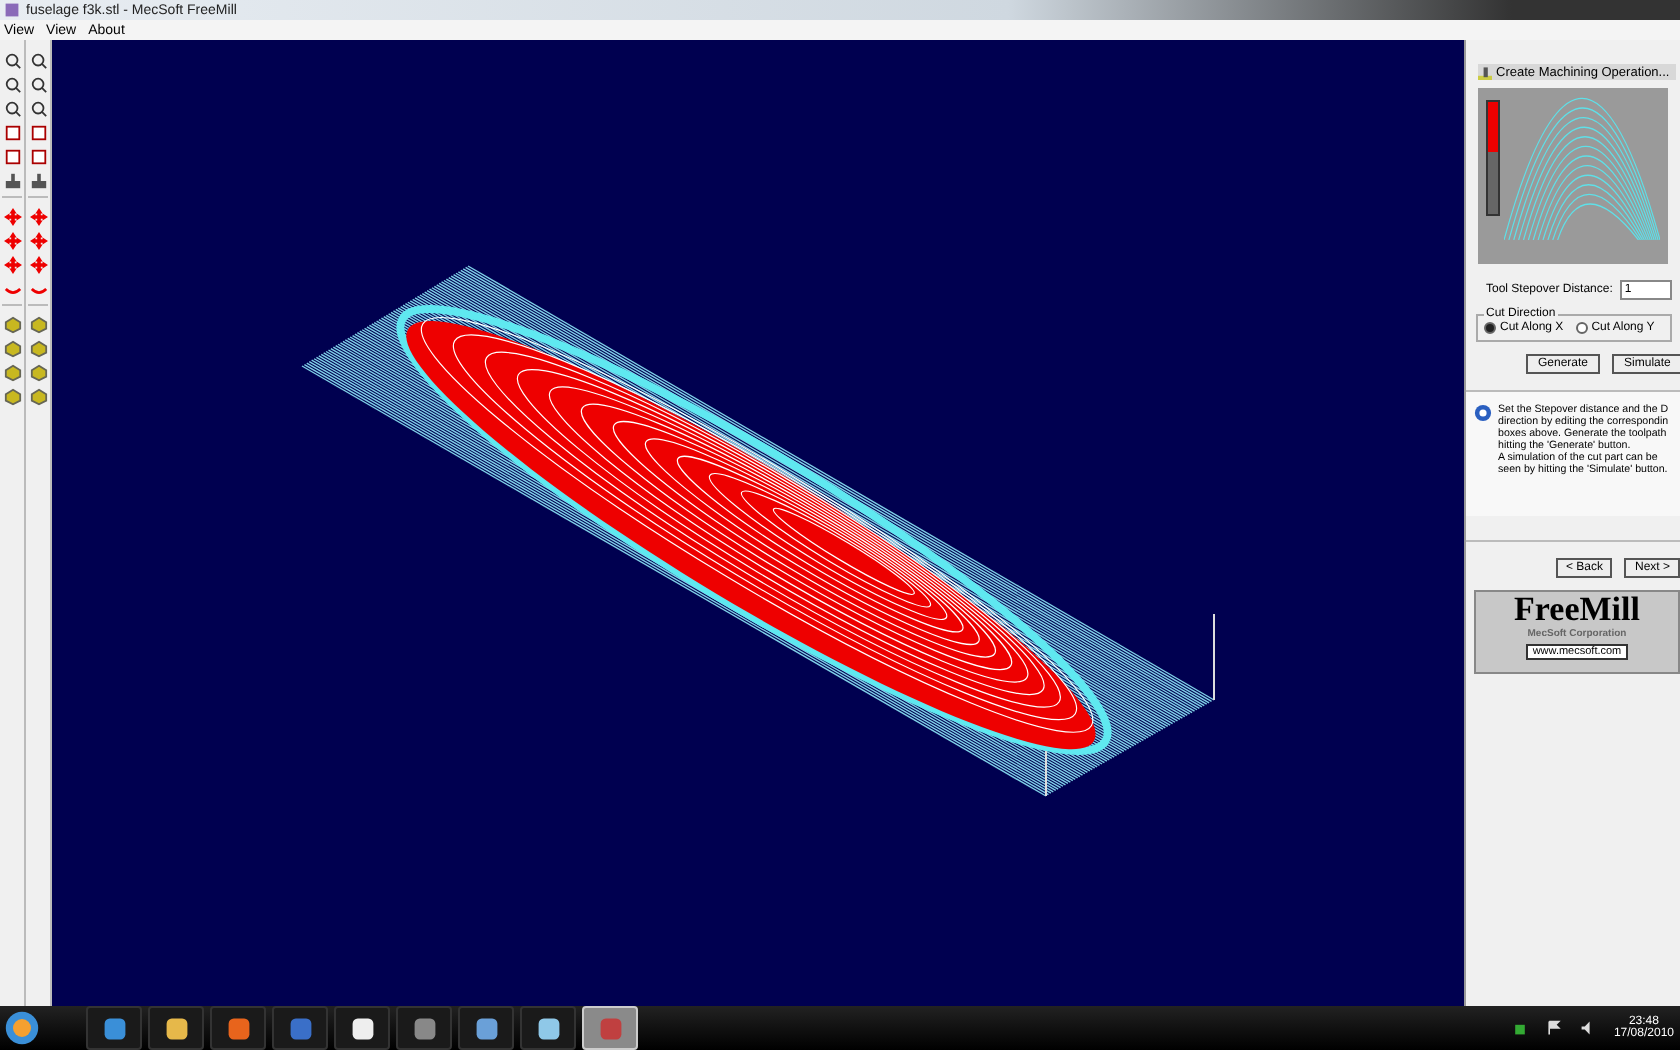 This screenshot has width=1680, height=1050. What do you see at coordinates (1587, 1028) in the screenshot?
I see `speaker-icon` at bounding box center [1587, 1028].